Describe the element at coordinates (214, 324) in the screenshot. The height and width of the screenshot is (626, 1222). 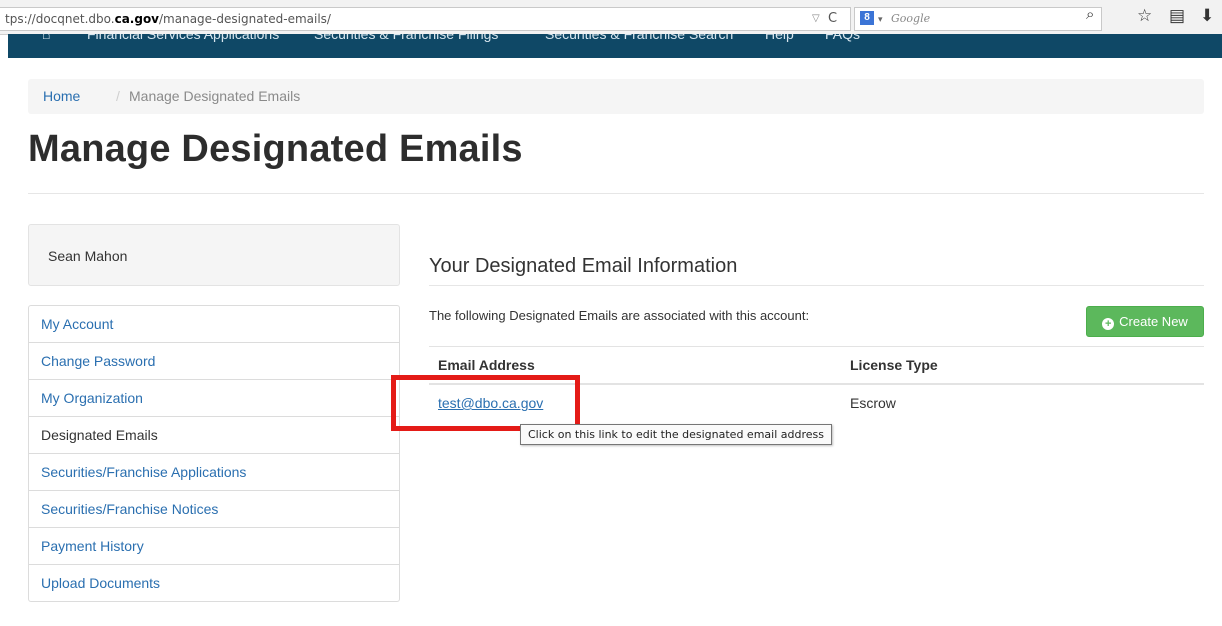
I see `sidebar-item-my-account: My Account` at that location.